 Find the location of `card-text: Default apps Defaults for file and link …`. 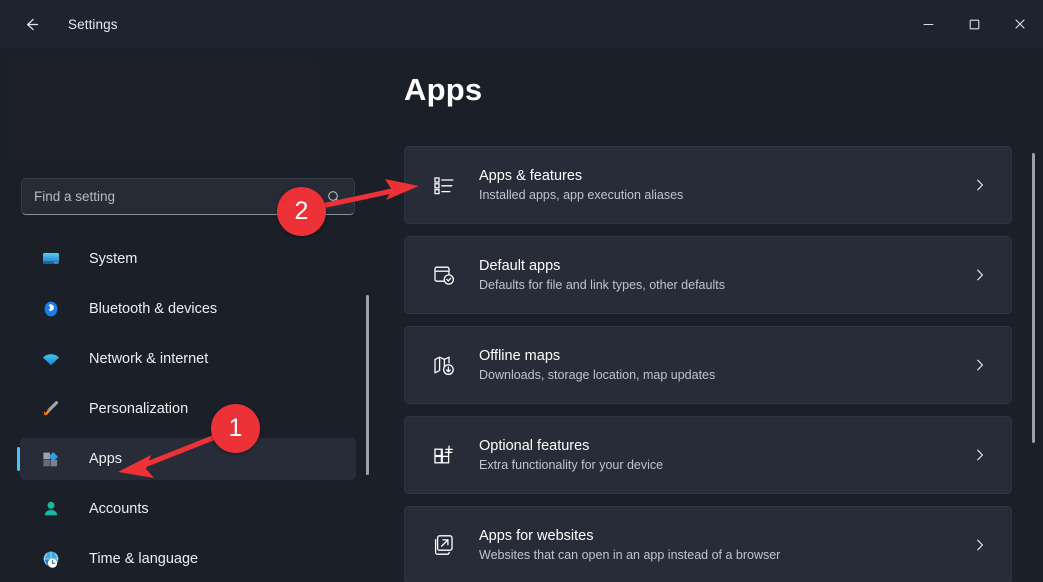

card-text: Default apps Defaults for file and link … is located at coordinates (602, 275).